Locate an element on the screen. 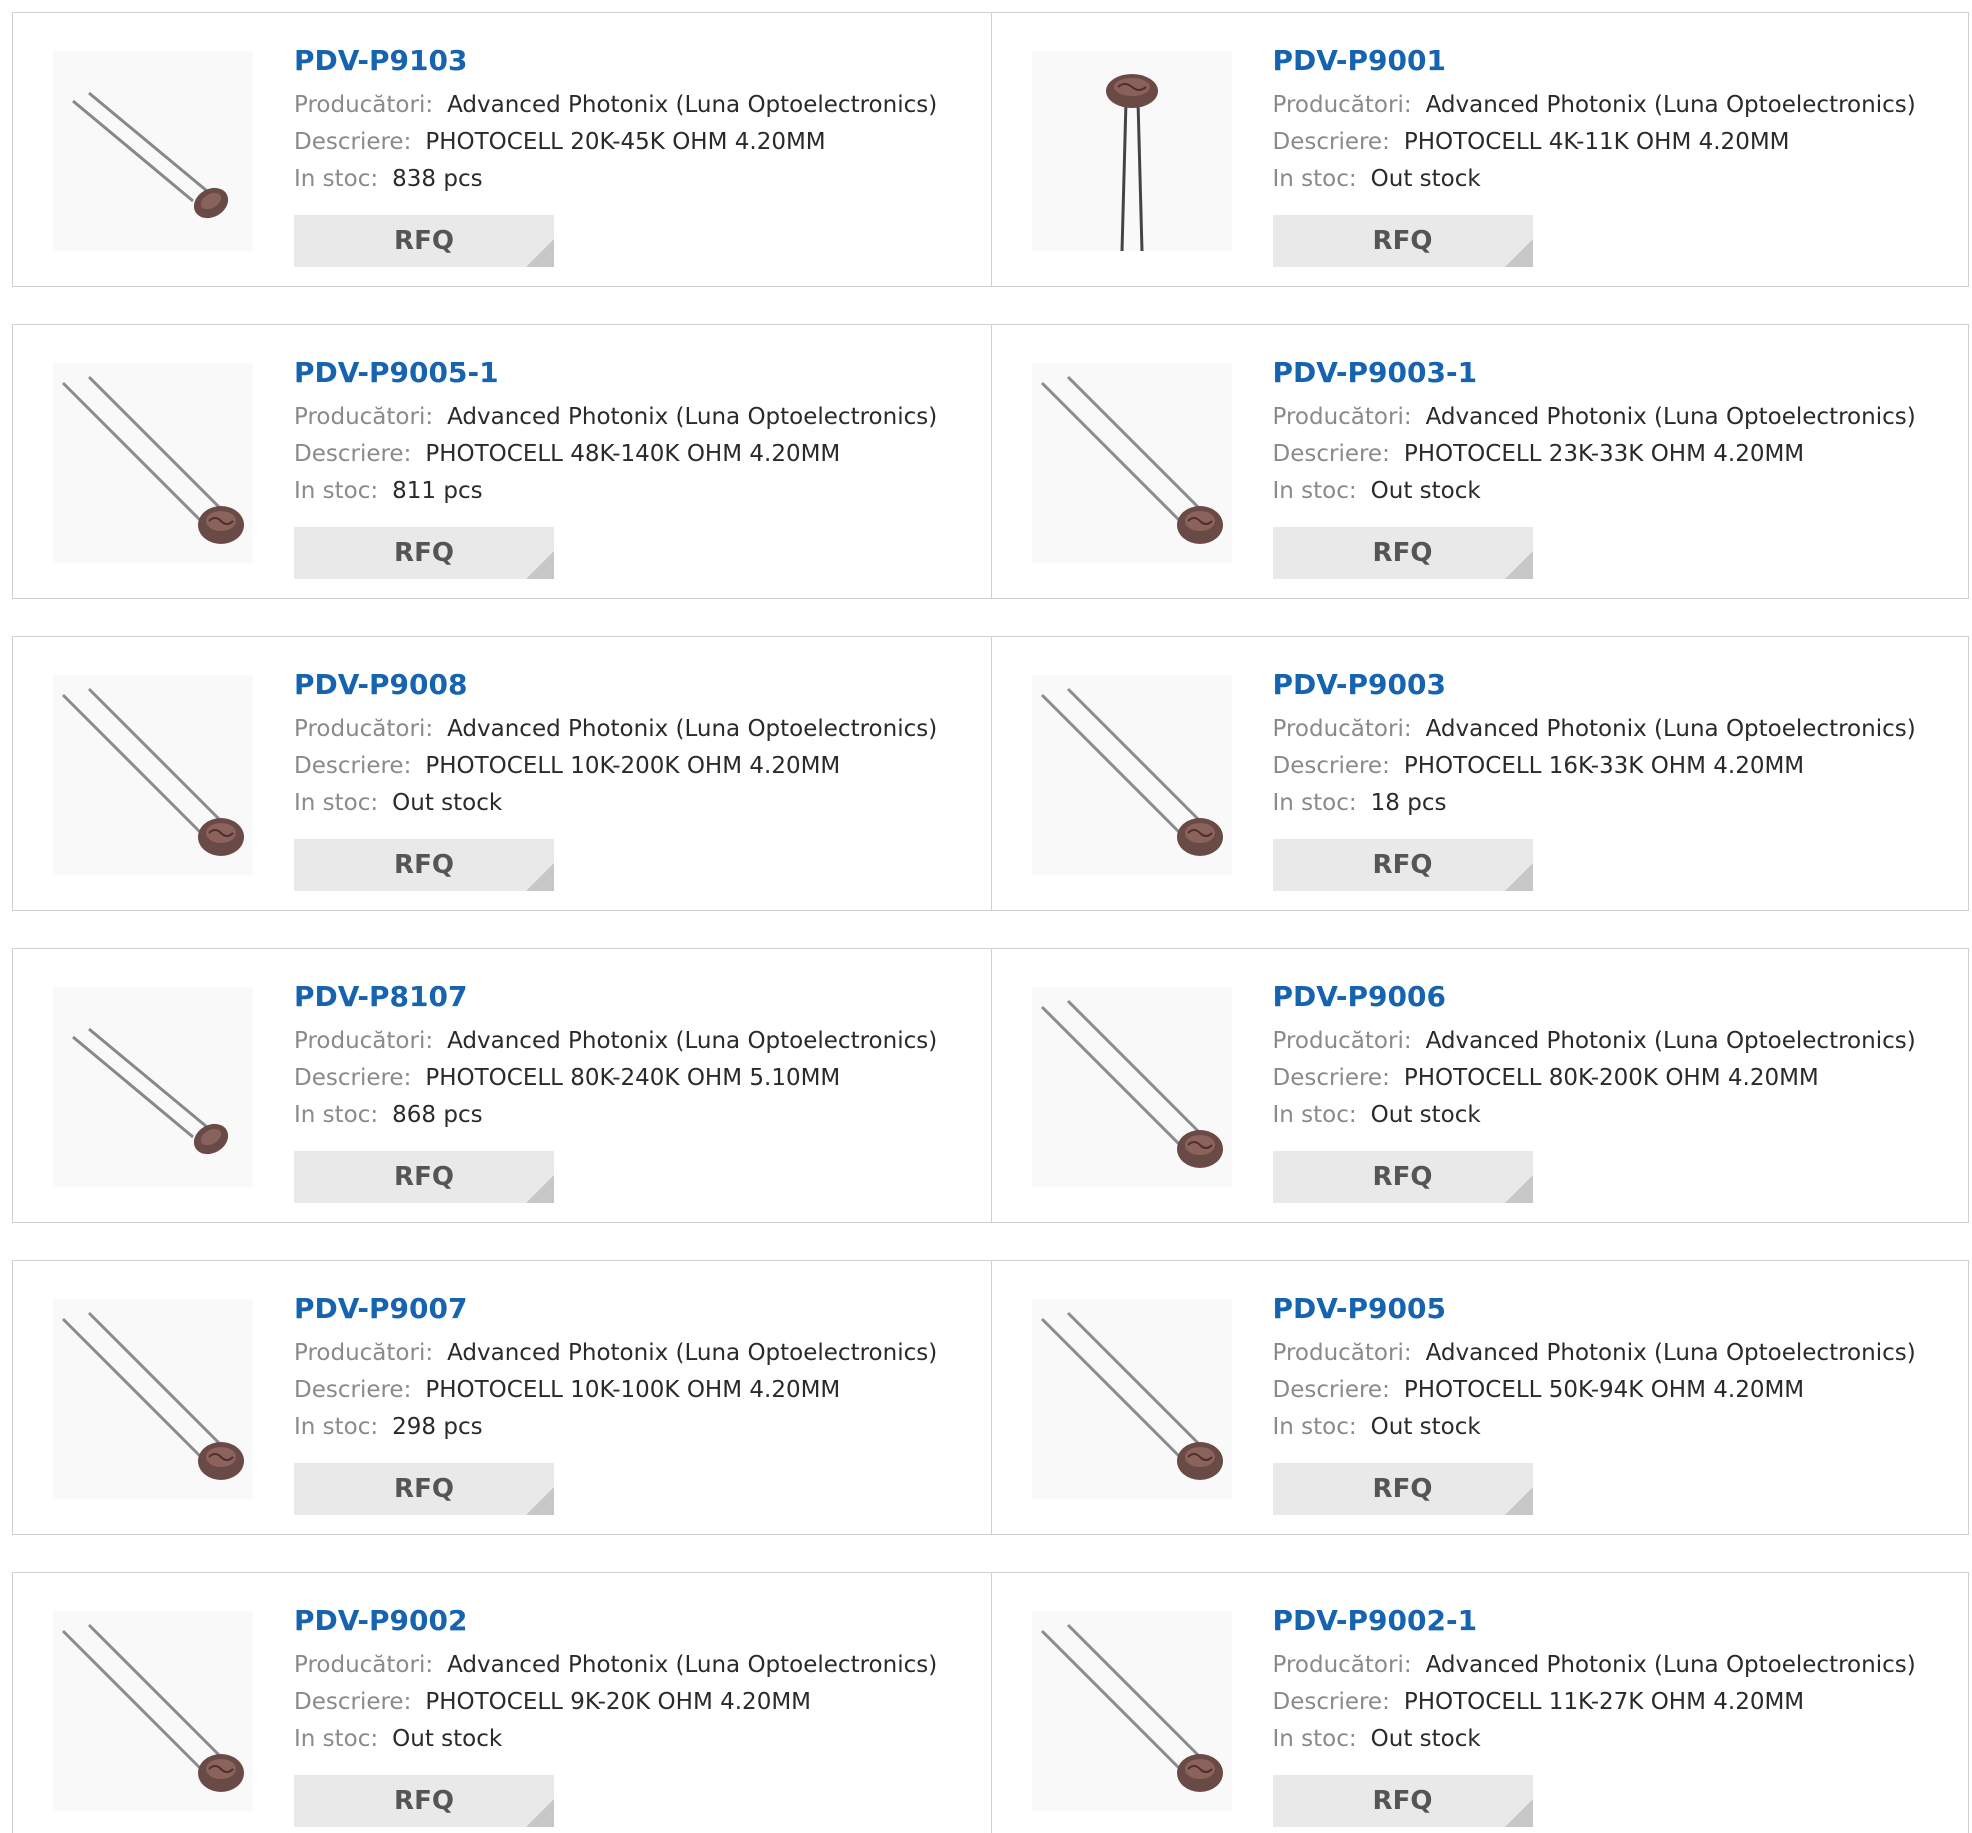 The height and width of the screenshot is (1833, 1972). description-row: Descriere: PHOTOCELL 80K-200K OHM 4.20MM is located at coordinates (1616, 1078).